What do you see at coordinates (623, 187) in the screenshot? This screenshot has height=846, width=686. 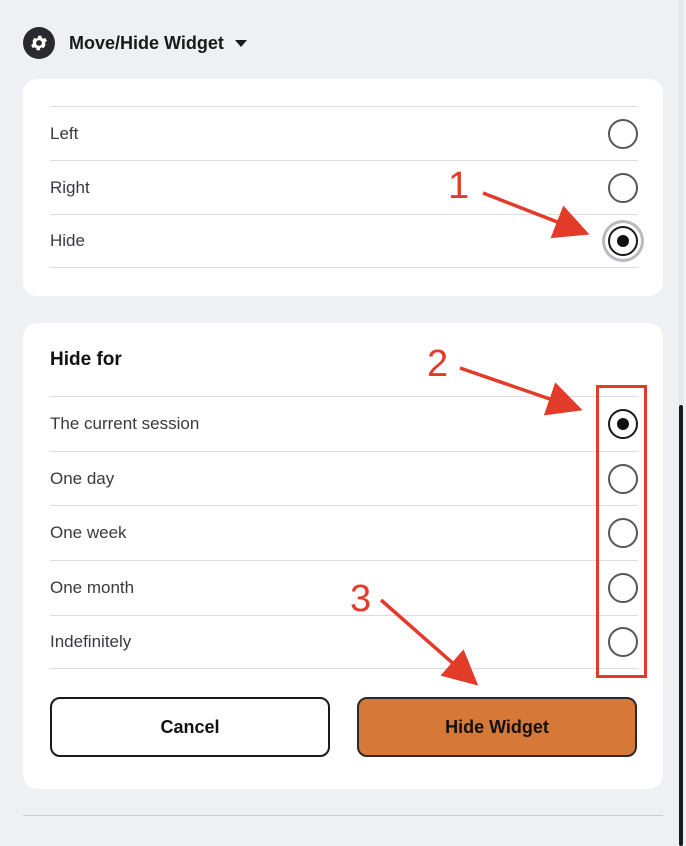 I see `radio-right` at bounding box center [623, 187].